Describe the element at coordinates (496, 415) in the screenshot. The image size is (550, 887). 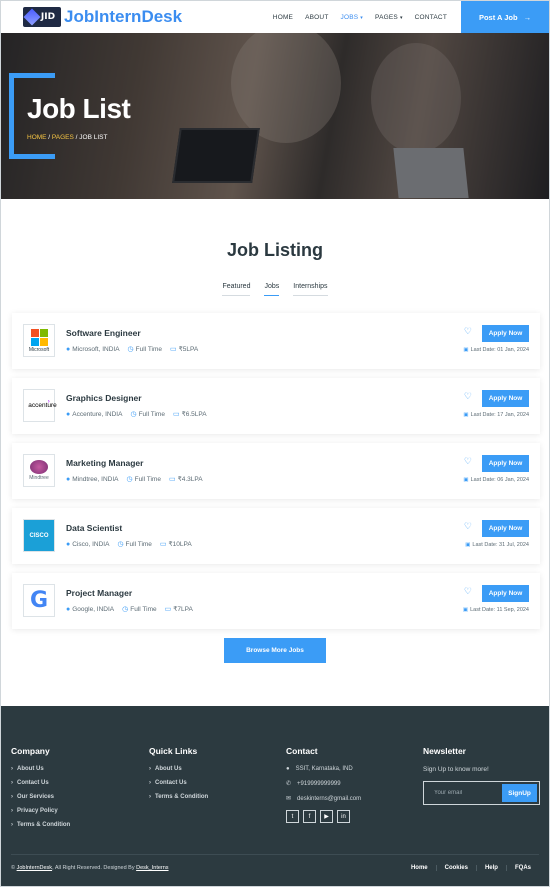
I see `job-deadline: ▣ Last Date: 17 Jan, 2024` at that location.